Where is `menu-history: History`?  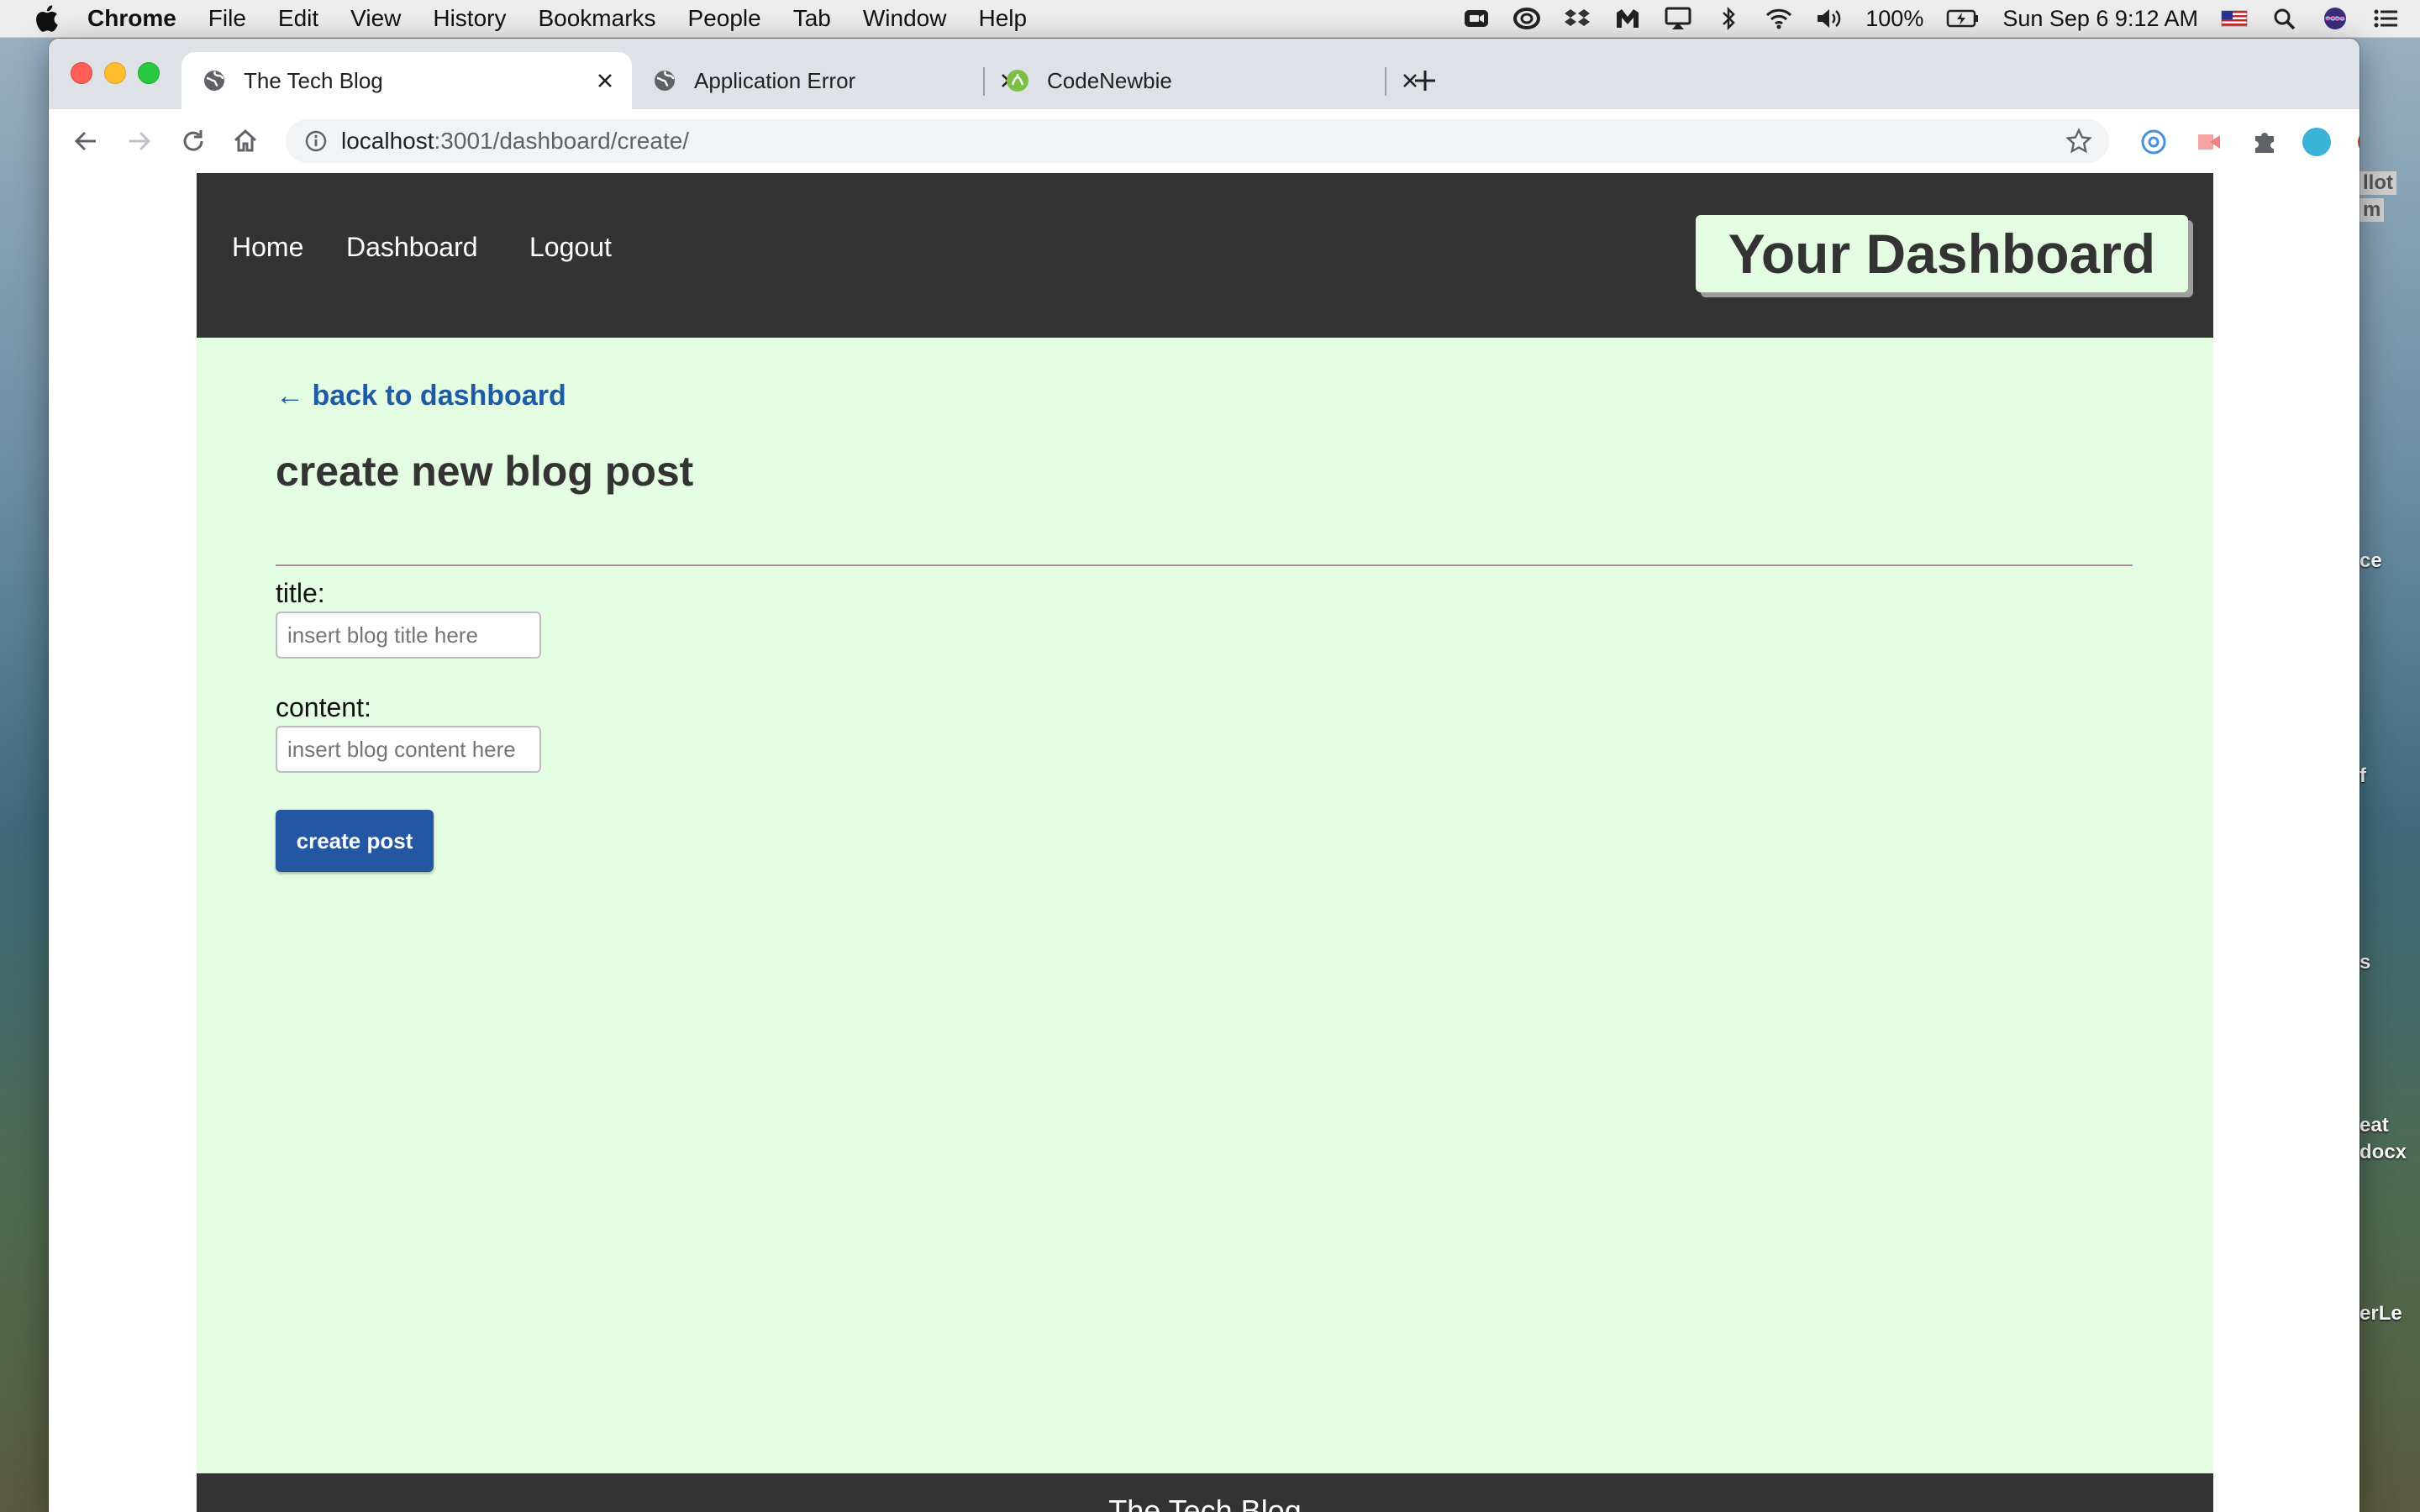
menu-history: History is located at coordinates (469, 18).